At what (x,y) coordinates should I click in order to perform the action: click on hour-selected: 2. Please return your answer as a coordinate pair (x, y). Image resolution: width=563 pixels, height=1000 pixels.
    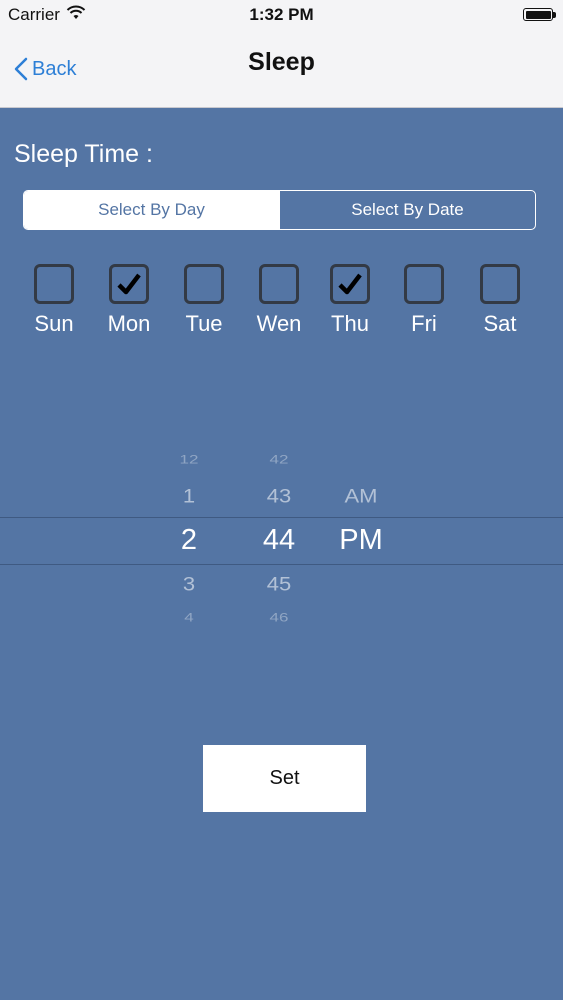
    Looking at the image, I should click on (189, 540).